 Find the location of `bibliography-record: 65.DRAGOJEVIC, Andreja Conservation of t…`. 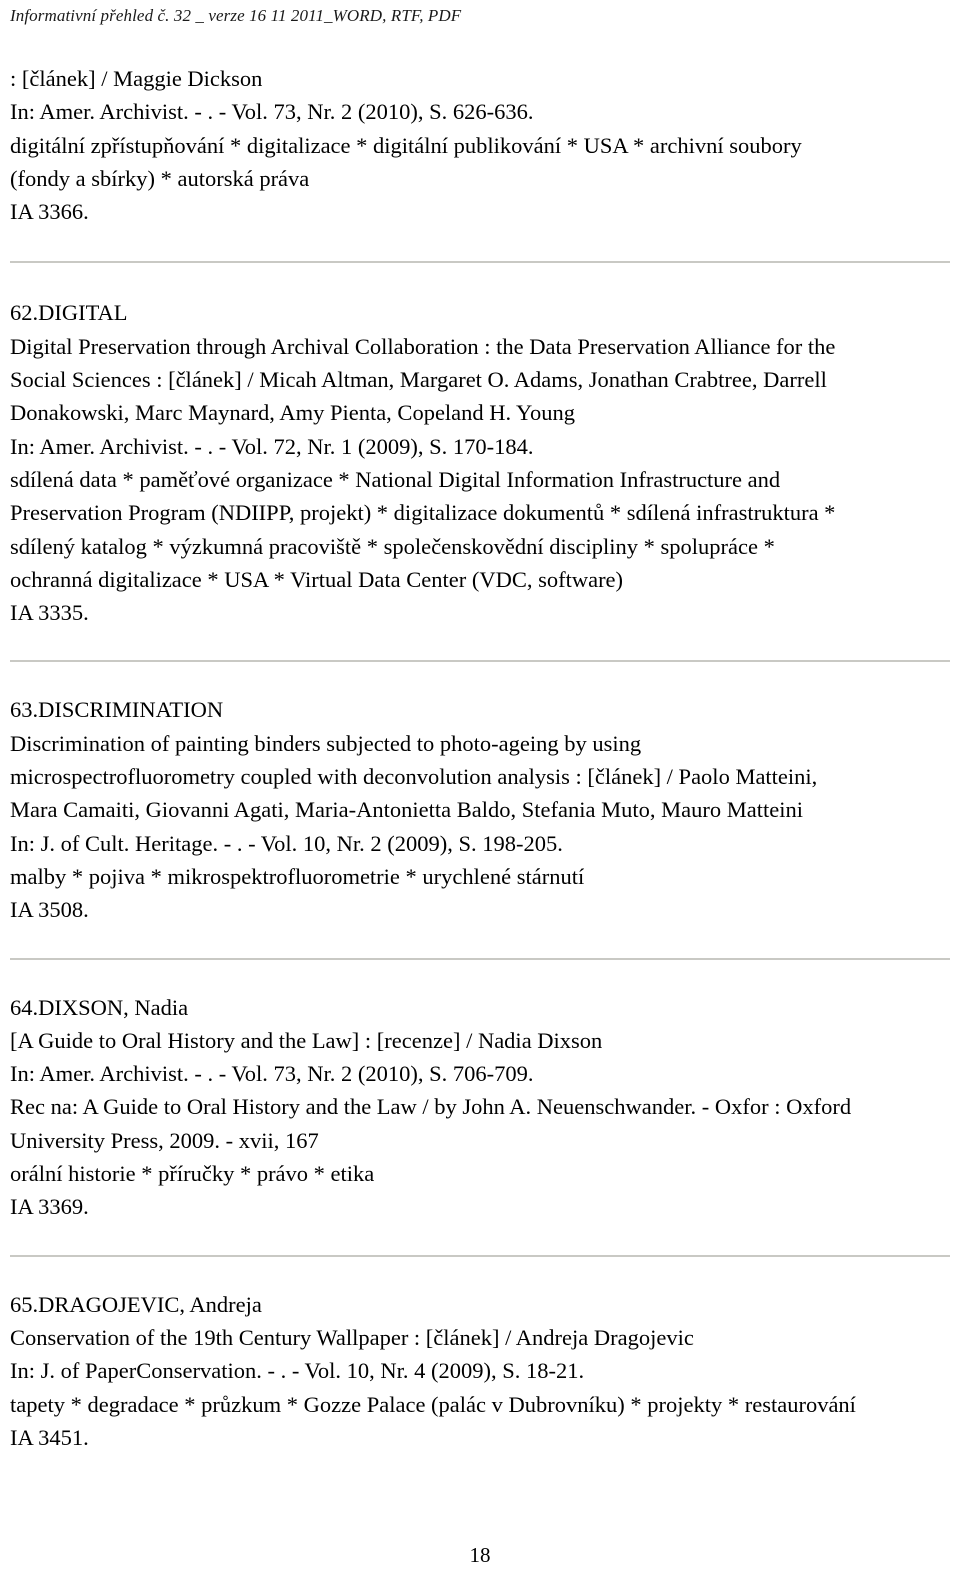

bibliography-record: 65.DRAGOJEVIC, Andreja Conservation of t… is located at coordinates (480, 1371).